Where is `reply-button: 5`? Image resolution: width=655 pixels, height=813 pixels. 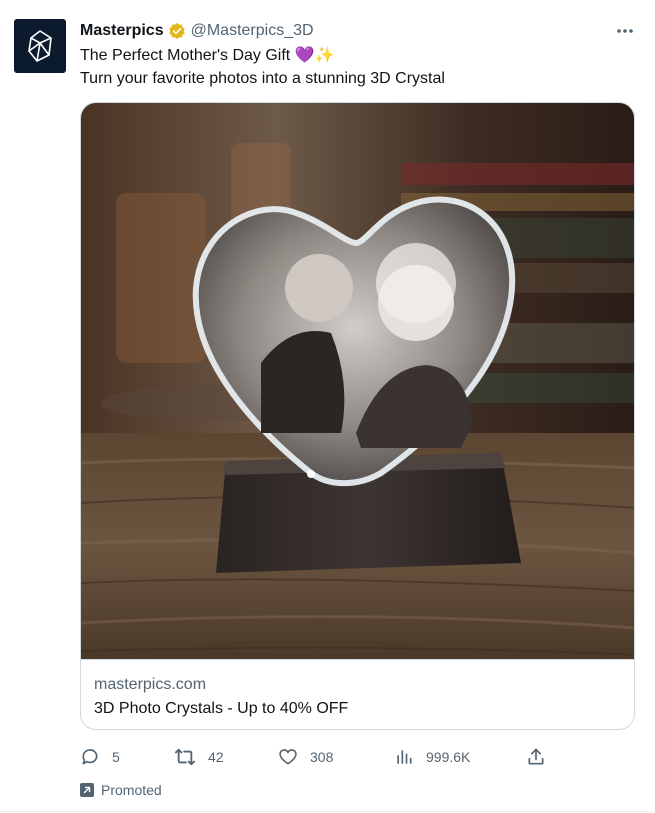 reply-button: 5 is located at coordinates (100, 757).